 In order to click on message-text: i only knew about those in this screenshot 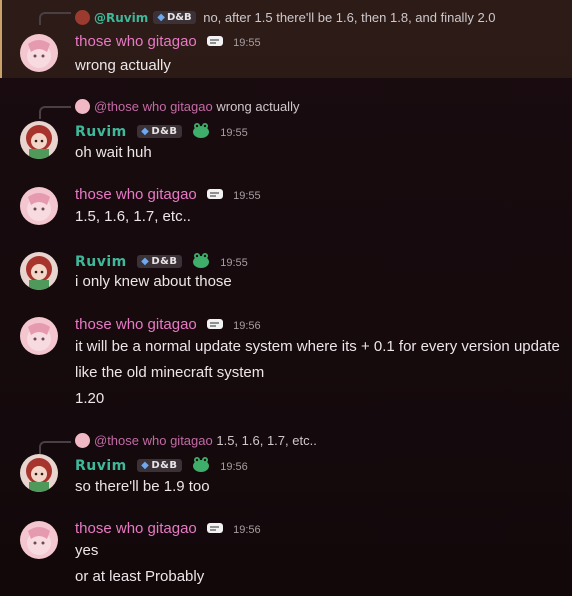, I will do `click(153, 281)`.